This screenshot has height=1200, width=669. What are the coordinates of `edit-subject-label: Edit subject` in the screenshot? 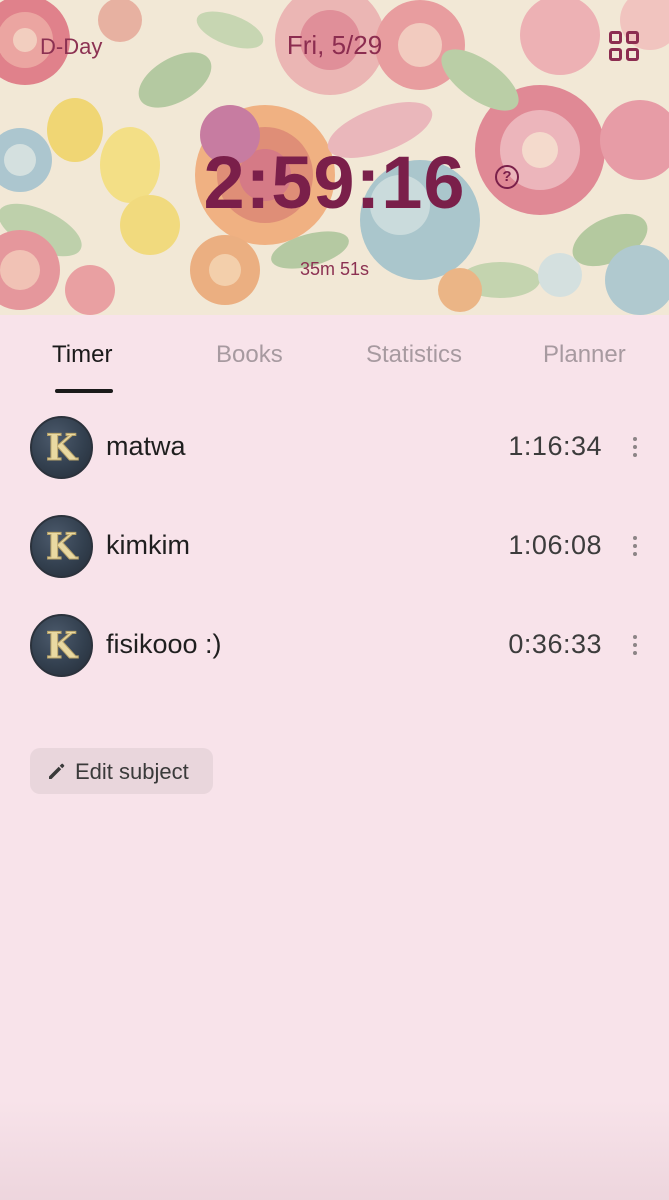 It's located at (132, 771).